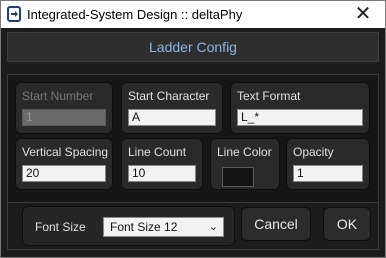  Describe the element at coordinates (347, 224) in the screenshot. I see `ok-button: OK` at that location.